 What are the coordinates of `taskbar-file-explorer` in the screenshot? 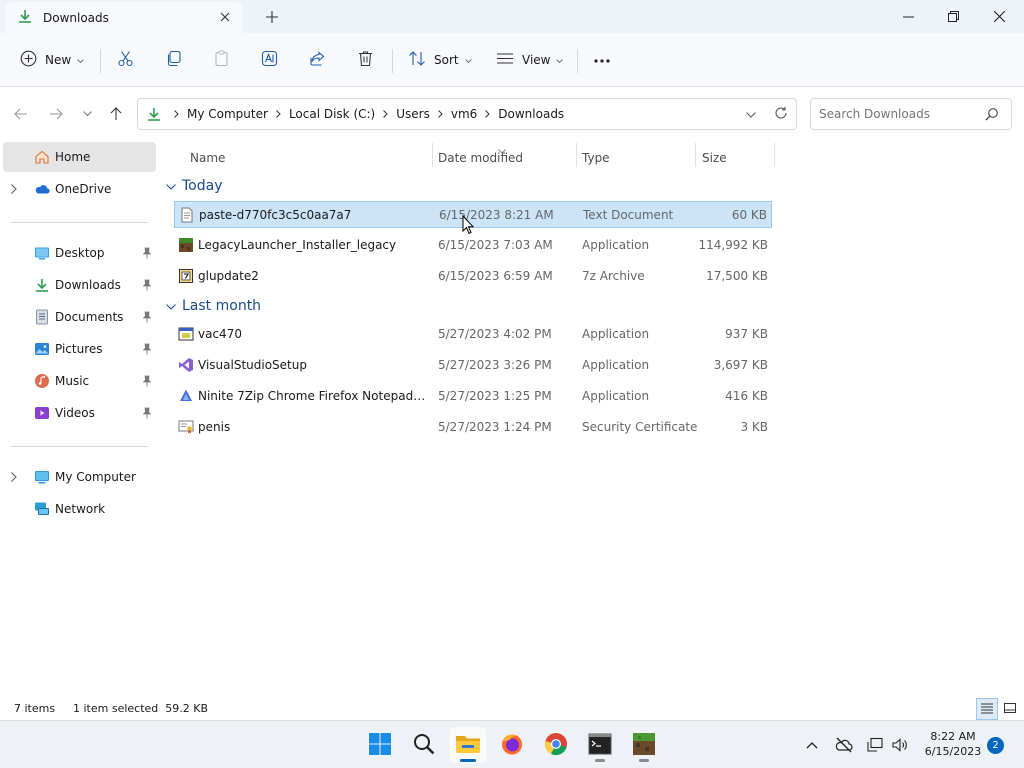 It's located at (468, 745).